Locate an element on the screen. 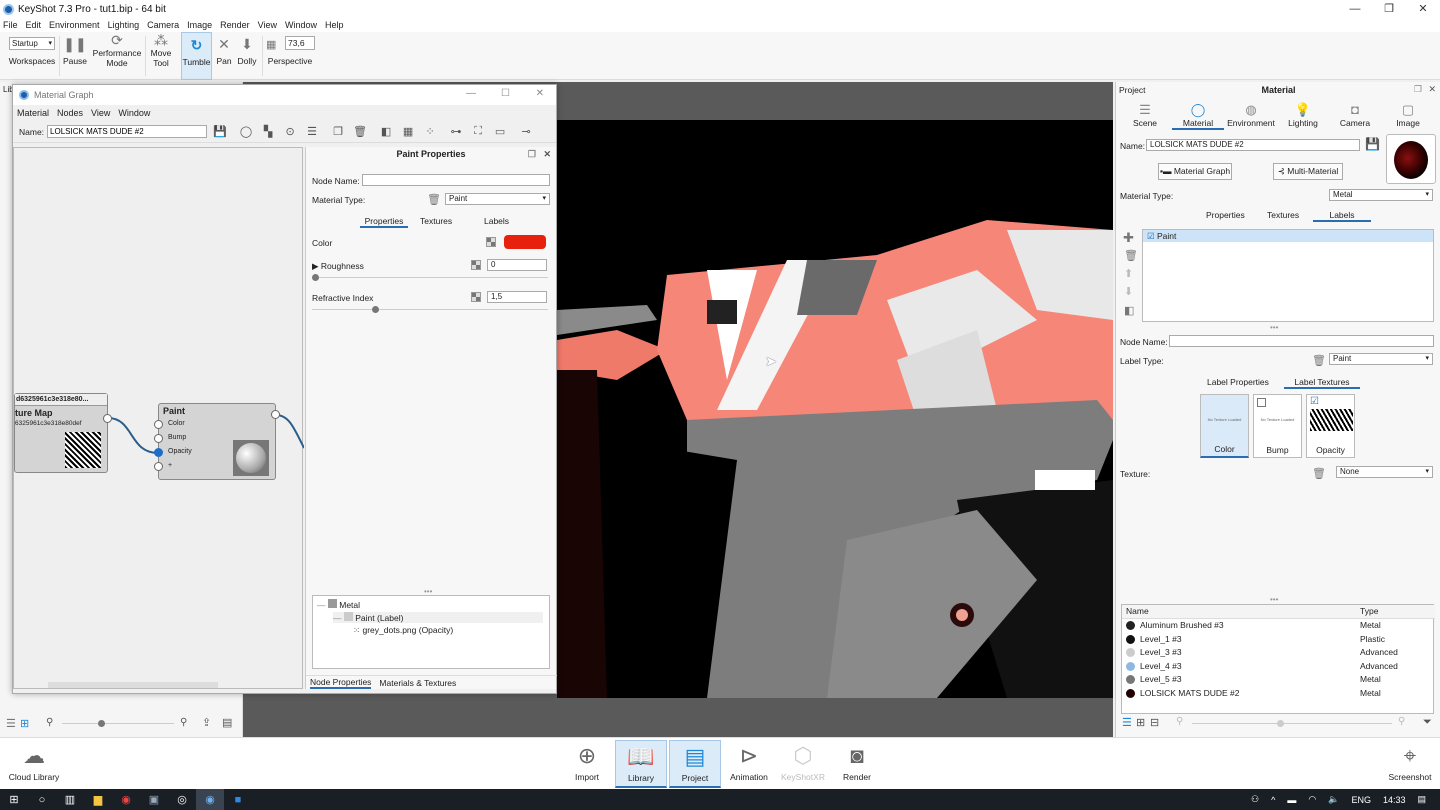  folder-add-icon: ▤ is located at coordinates (227, 722).